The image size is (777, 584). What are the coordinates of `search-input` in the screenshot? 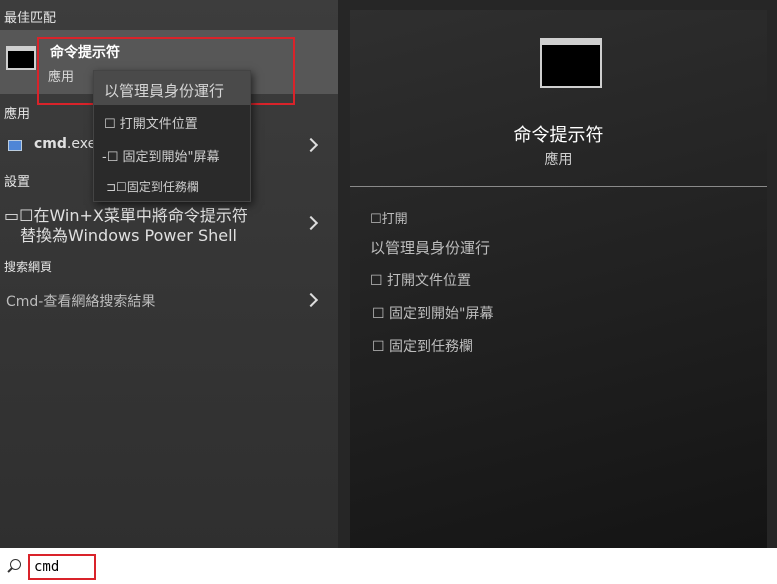 It's located at (62, 567).